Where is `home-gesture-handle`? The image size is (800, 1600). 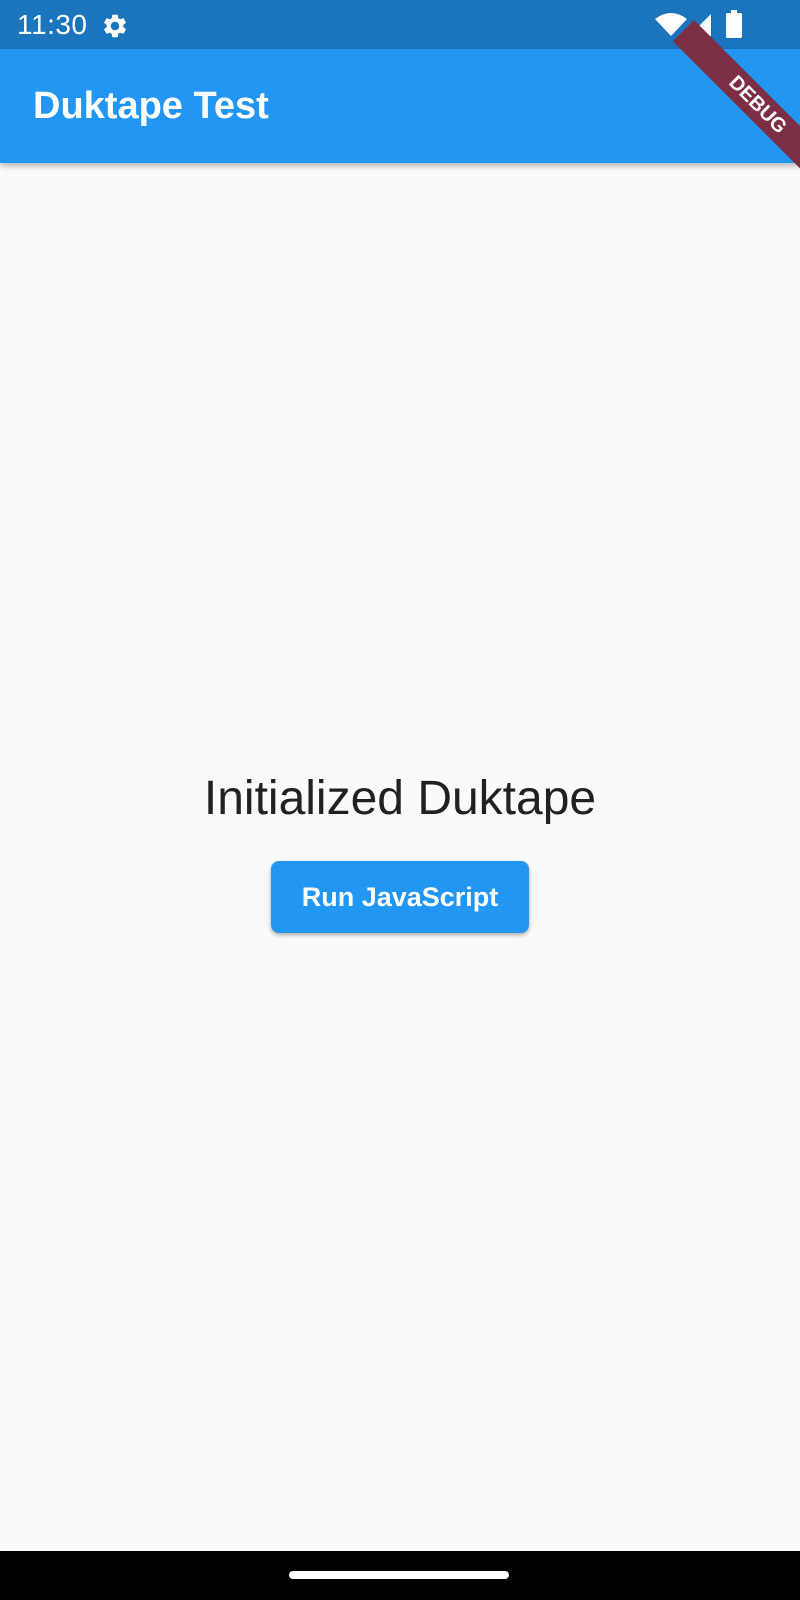
home-gesture-handle is located at coordinates (399, 1575).